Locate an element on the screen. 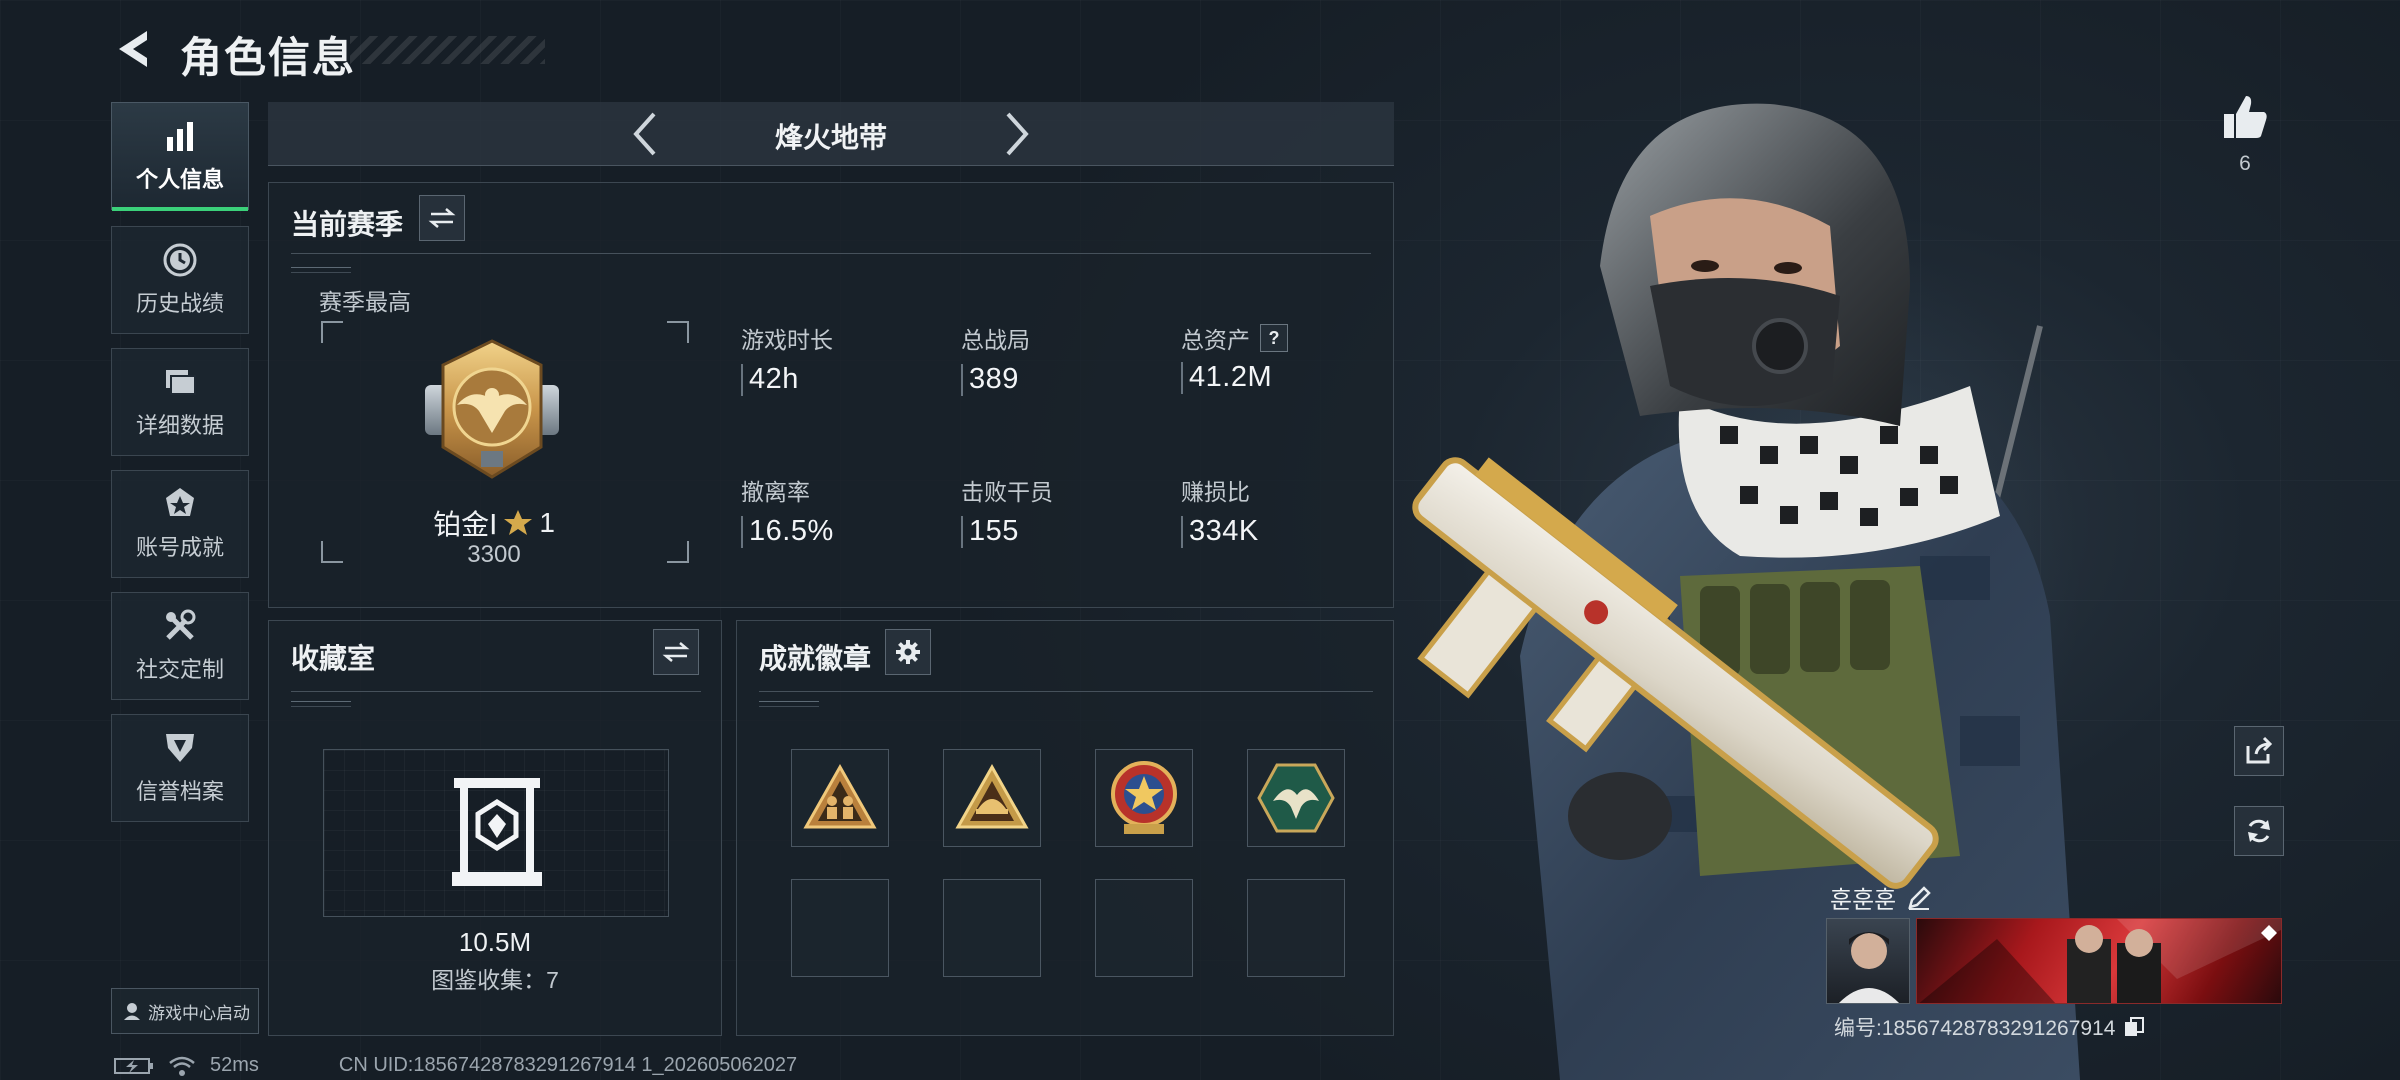 The height and width of the screenshot is (1080, 2400). stat-label: 游戏时长 is located at coordinates (787, 340).